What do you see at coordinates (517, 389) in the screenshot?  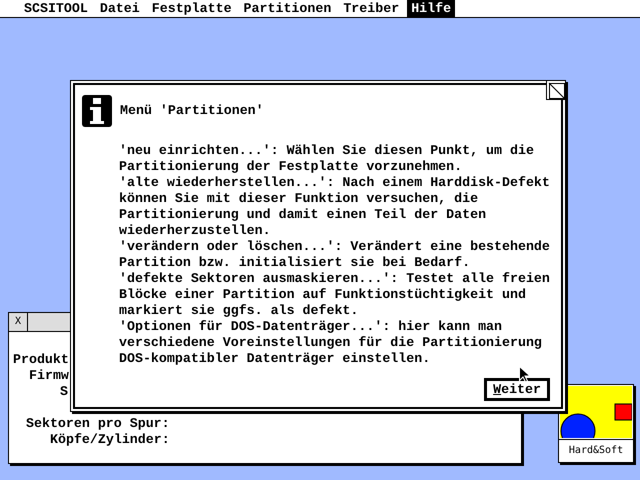 I see `continue-button: Weiter` at bounding box center [517, 389].